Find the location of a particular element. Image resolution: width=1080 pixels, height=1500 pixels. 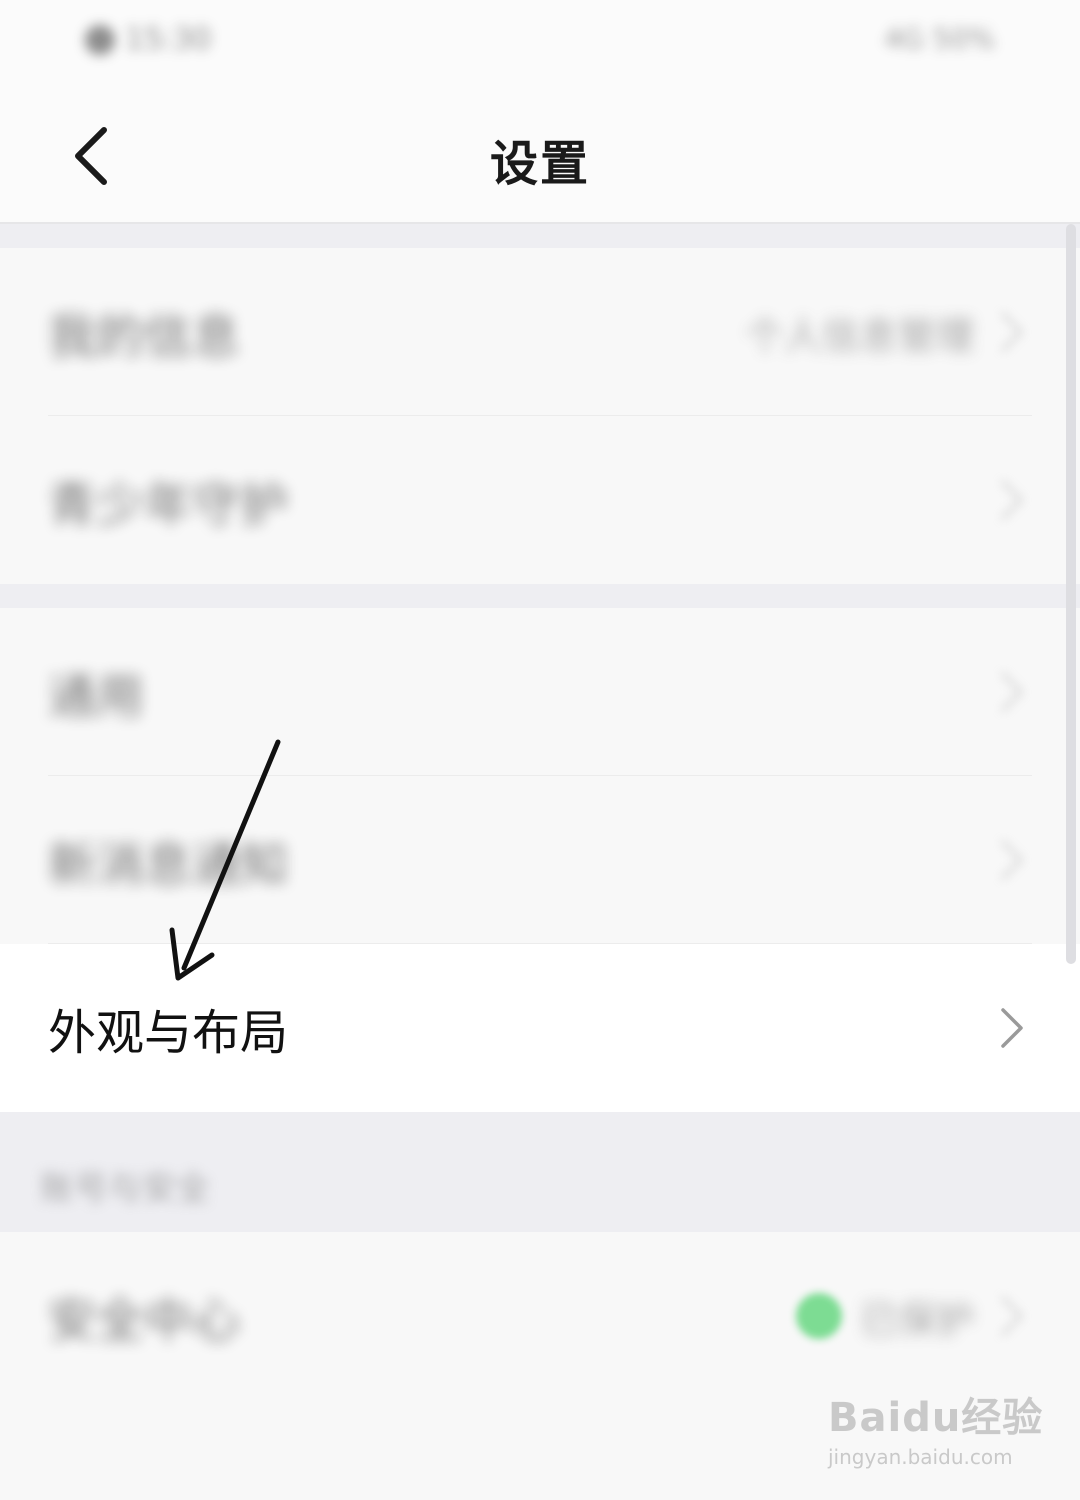

settings-item-value: 个人信息管理 is located at coordinates (859, 335).